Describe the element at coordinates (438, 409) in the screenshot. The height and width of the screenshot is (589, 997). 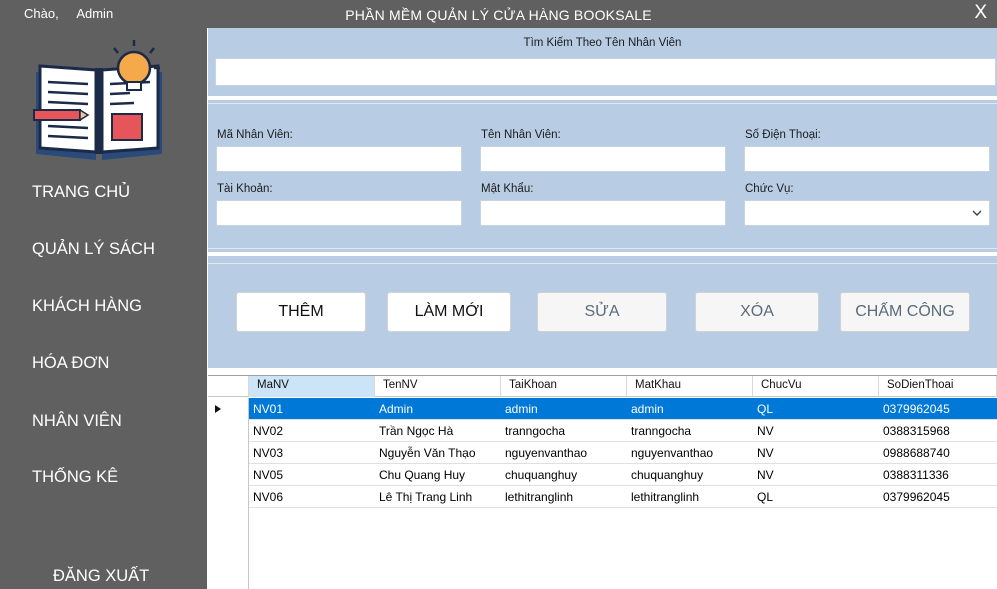
I see `cell-tennv: Admin` at that location.